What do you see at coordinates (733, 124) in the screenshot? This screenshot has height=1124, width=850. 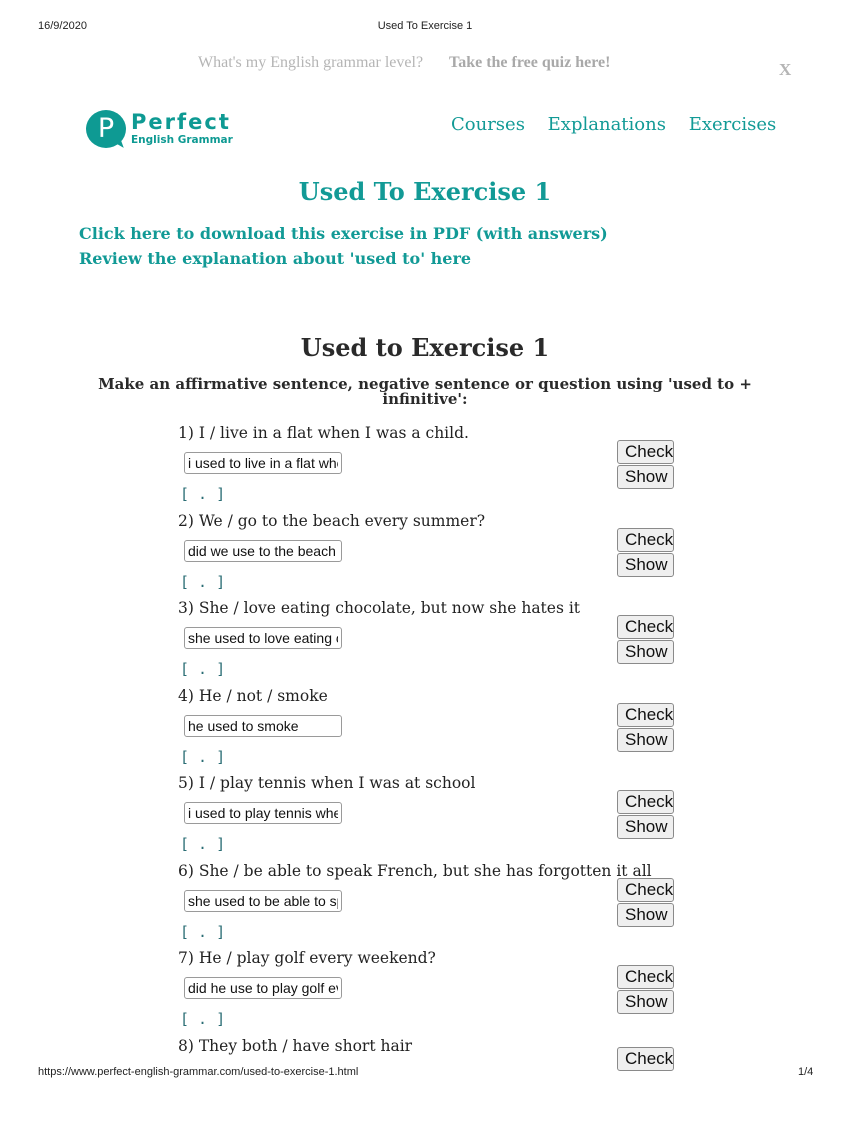 I see `nav-exercises: Exercises` at bounding box center [733, 124].